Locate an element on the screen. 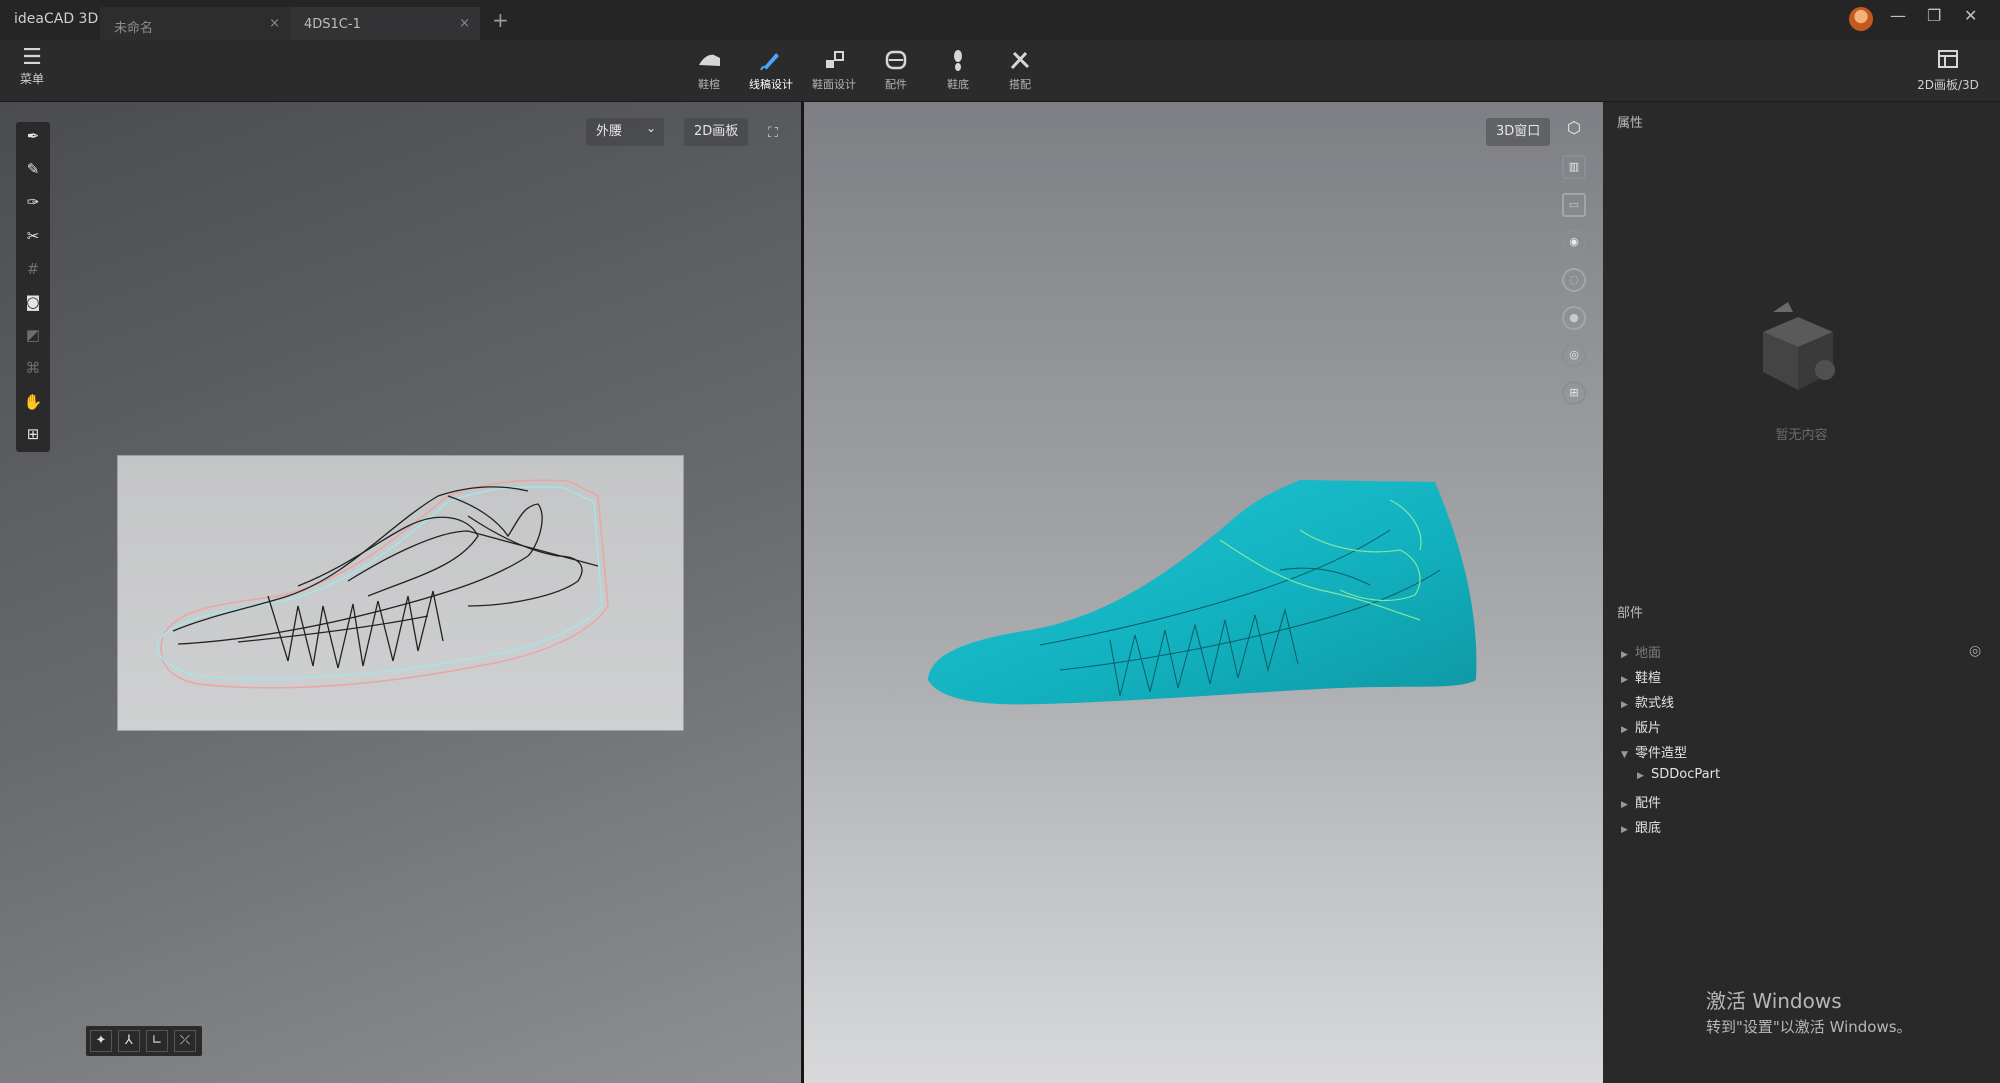 Image resolution: width=2000 pixels, height=1083 pixels. empty-box-icon is located at coordinates (1798, 349).